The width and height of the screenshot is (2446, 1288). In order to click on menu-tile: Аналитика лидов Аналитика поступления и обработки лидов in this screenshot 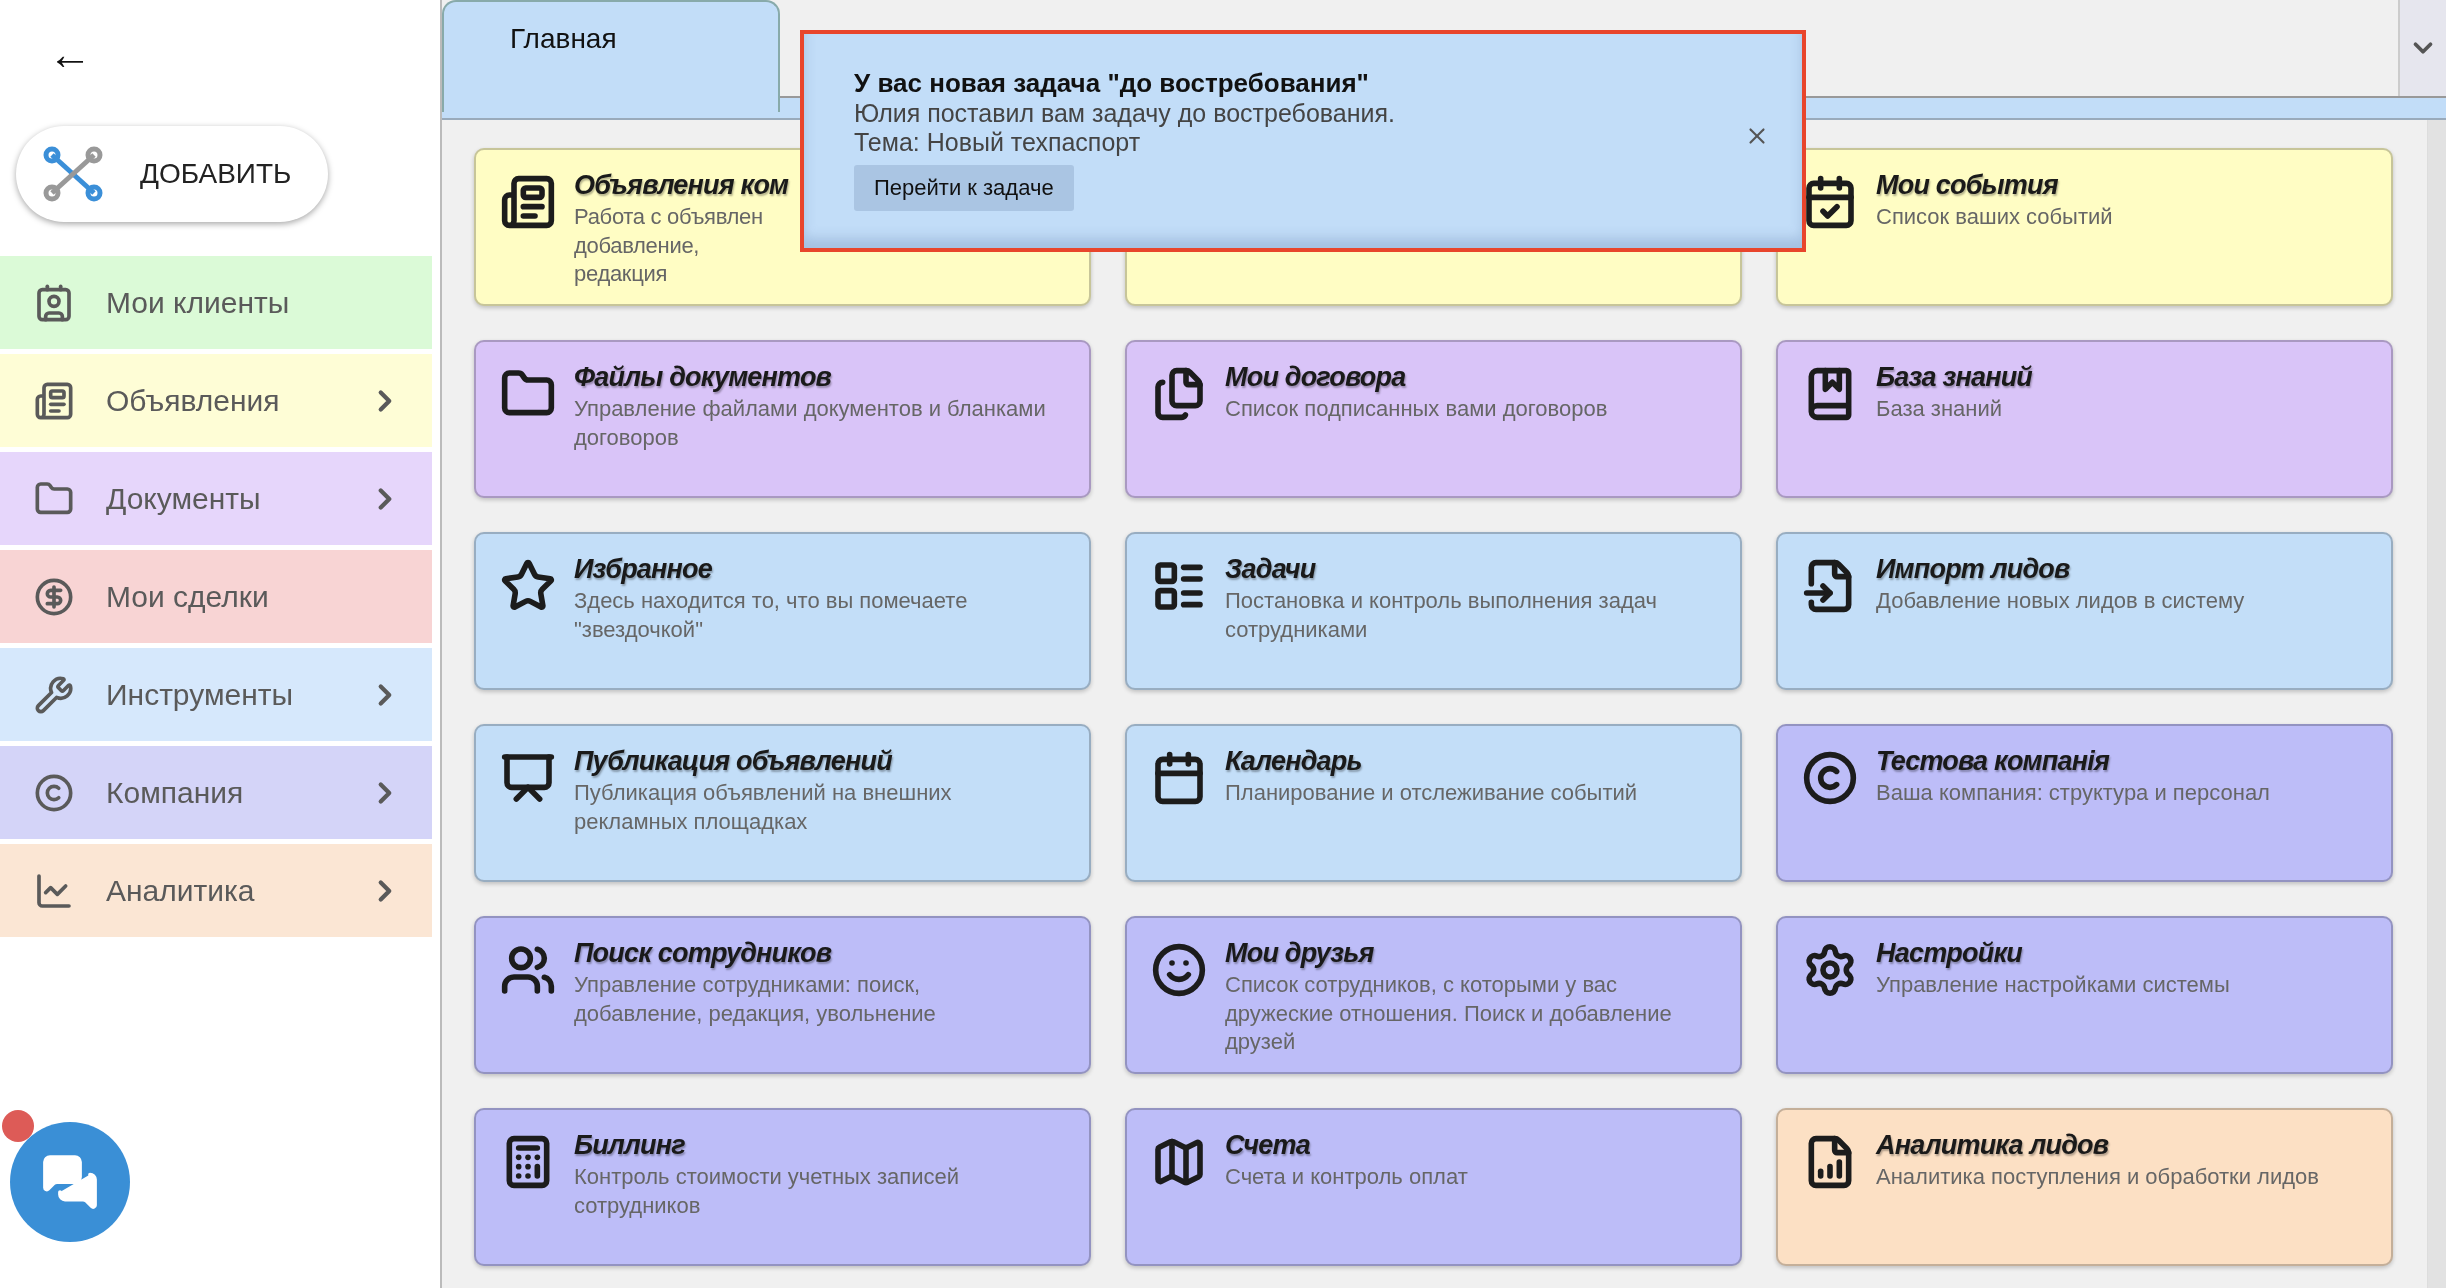, I will do `click(2084, 1187)`.